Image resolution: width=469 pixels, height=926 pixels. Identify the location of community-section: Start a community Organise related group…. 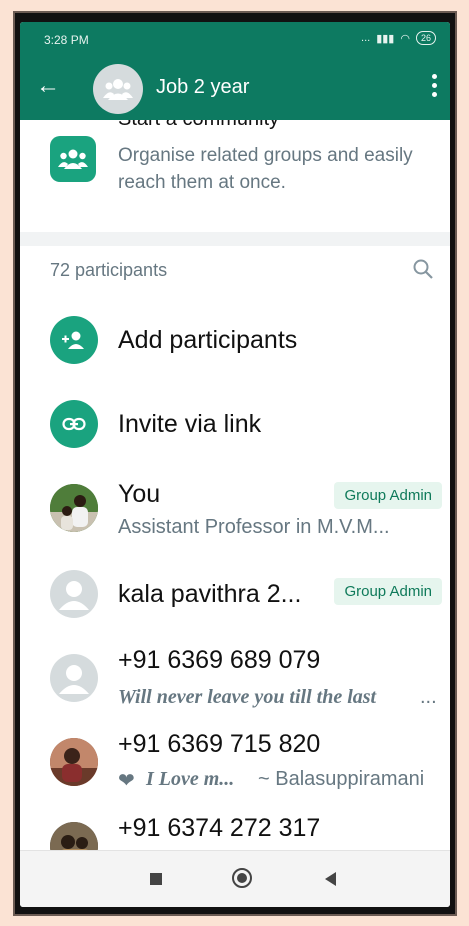
(235, 176).